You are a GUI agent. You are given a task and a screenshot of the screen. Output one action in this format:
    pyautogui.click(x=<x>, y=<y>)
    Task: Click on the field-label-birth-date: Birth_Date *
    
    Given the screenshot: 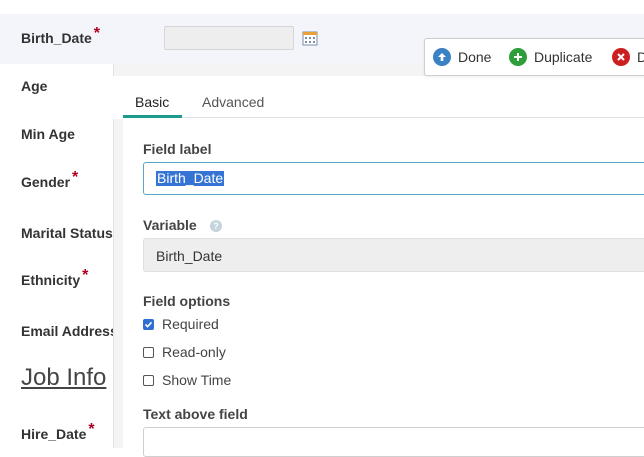 What is the action you would take?
    pyautogui.click(x=60, y=36)
    